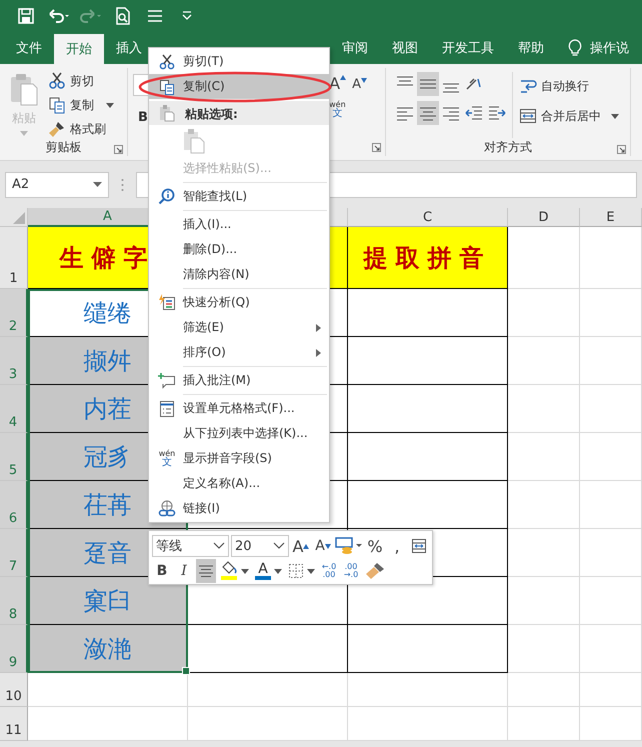  Describe the element at coordinates (211, 114) in the screenshot. I see `menu-heading: 粘贴选项:` at that location.